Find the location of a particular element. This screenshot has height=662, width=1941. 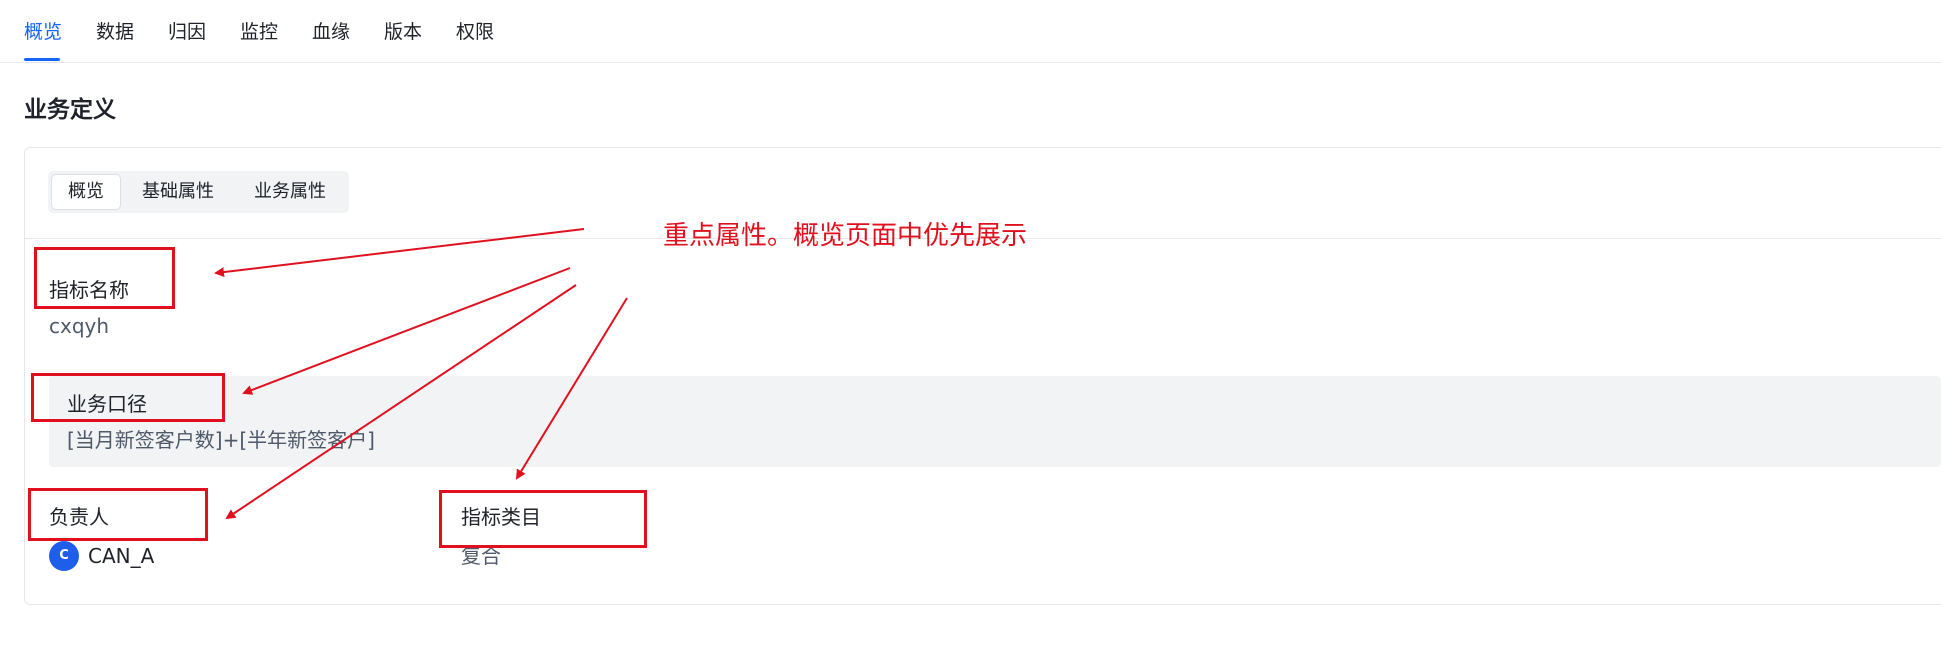

arrow-to-metric-category is located at coordinates (571, 388).